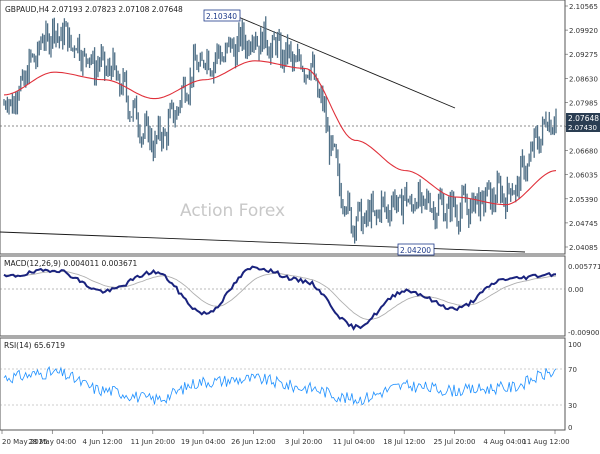 This screenshot has width=600, height=454. Describe the element at coordinates (583, 224) in the screenshot. I see `price-axis-label: 2.04745` at that location.